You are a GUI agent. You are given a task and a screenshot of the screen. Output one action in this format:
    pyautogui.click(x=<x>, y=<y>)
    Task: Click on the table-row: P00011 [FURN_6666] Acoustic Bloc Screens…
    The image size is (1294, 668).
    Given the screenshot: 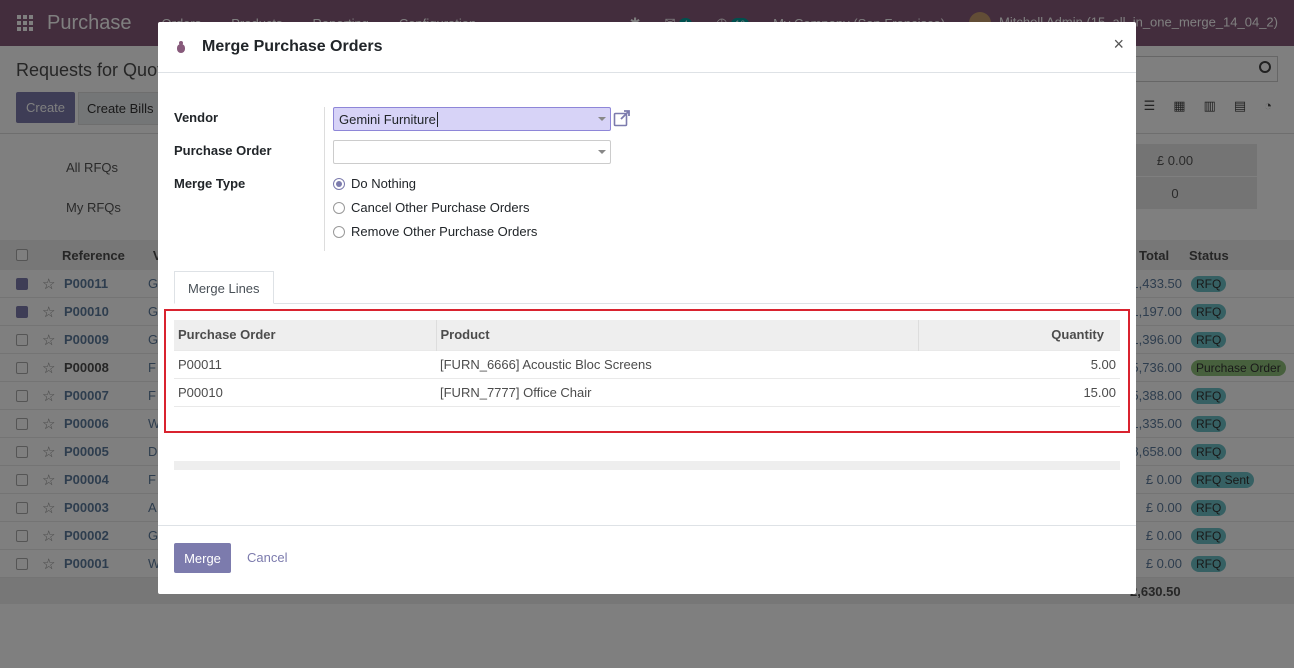 What is the action you would take?
    pyautogui.click(x=647, y=363)
    